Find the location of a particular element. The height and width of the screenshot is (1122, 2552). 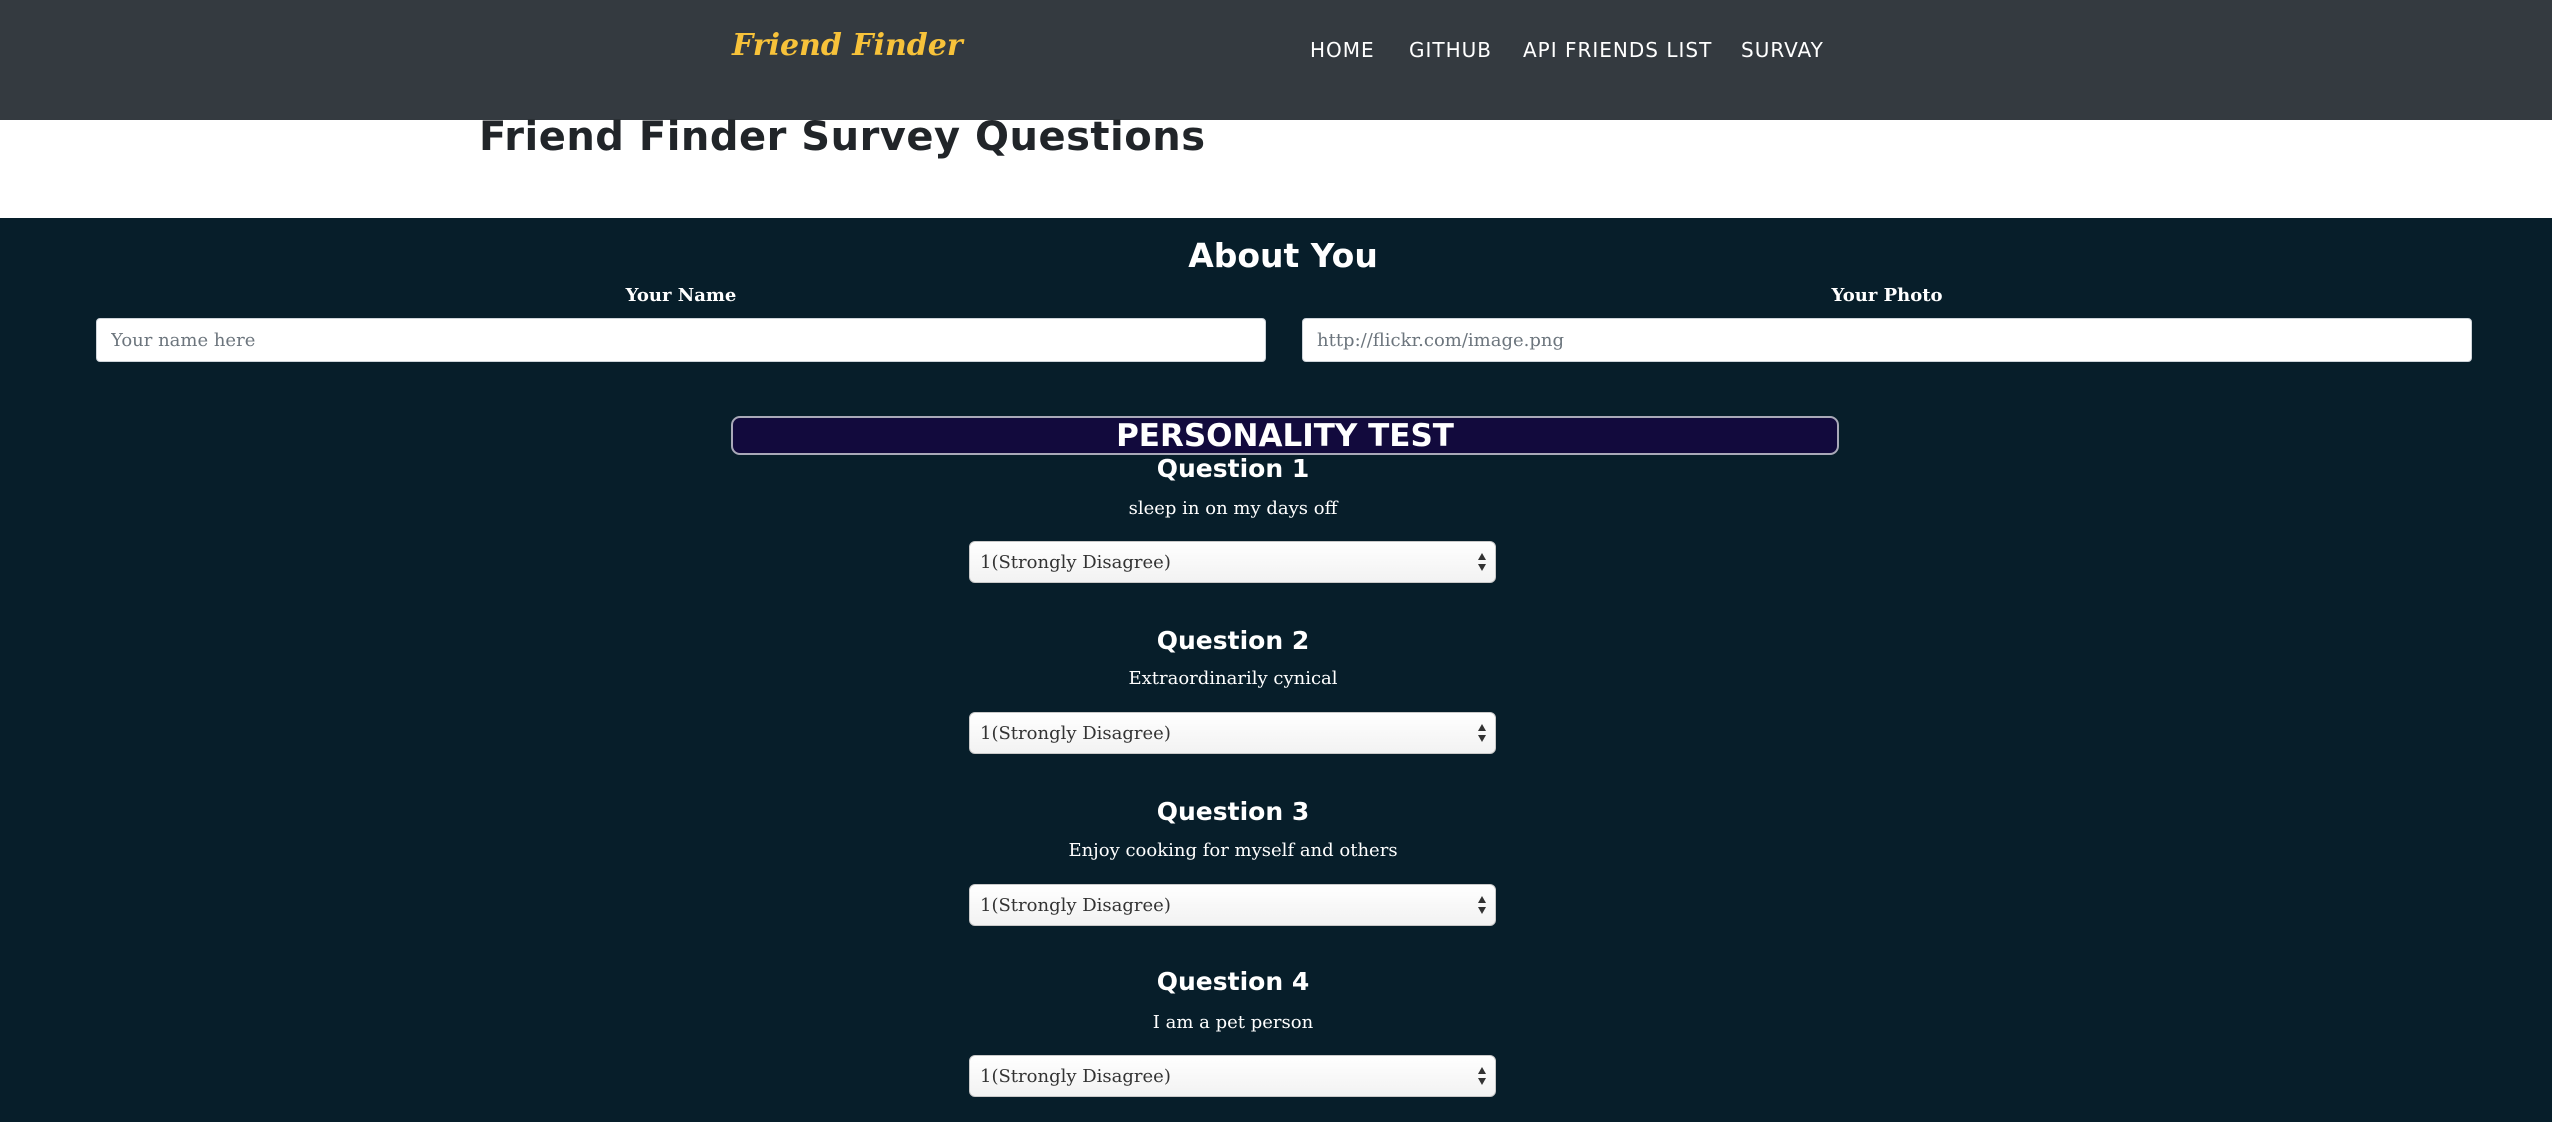

question-3-select: 1(Strongly Disagree) is located at coordinates (1232, 905).